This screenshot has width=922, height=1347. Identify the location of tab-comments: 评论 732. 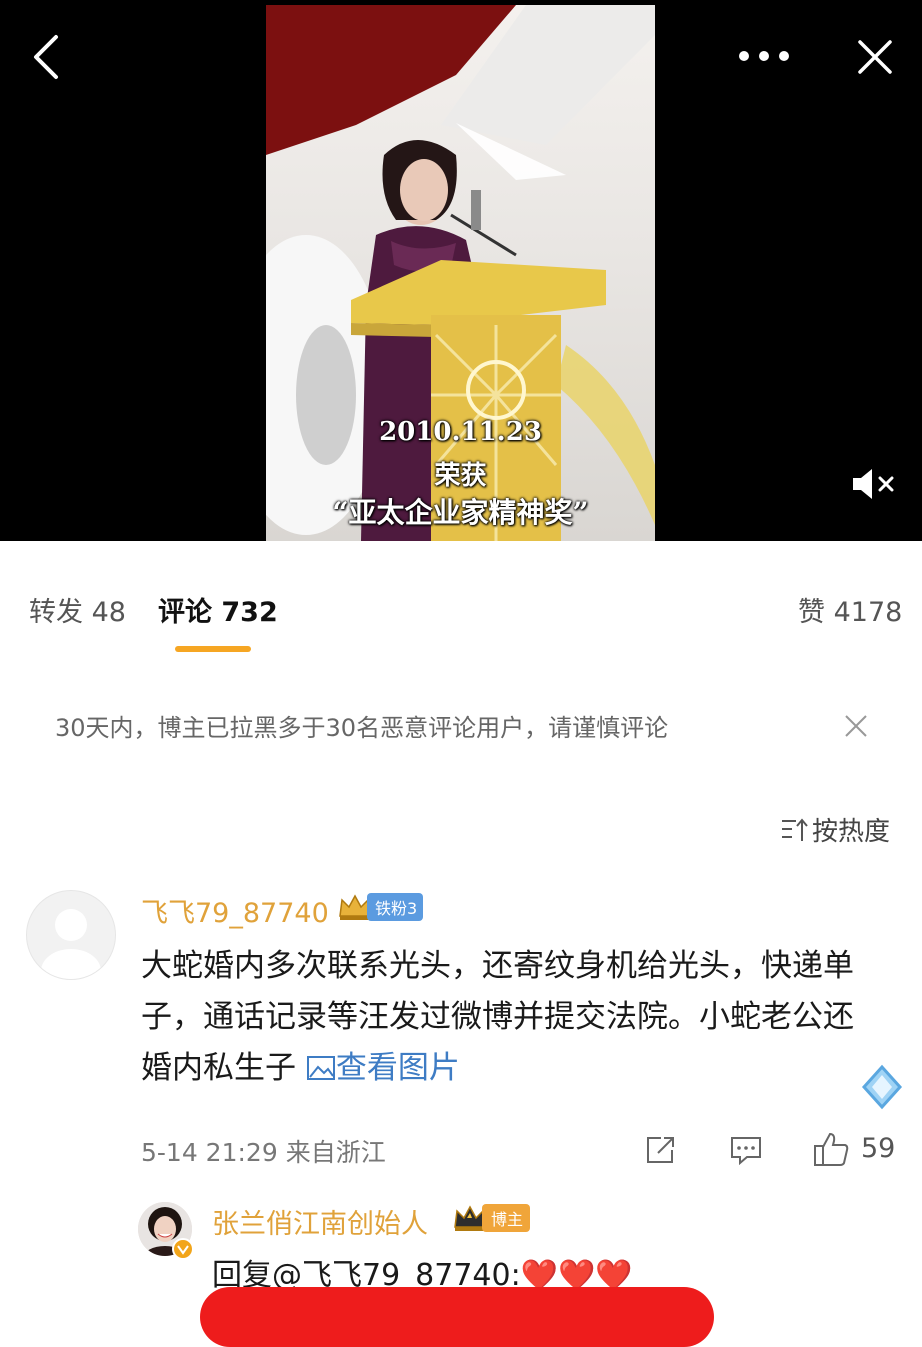
(218, 609).